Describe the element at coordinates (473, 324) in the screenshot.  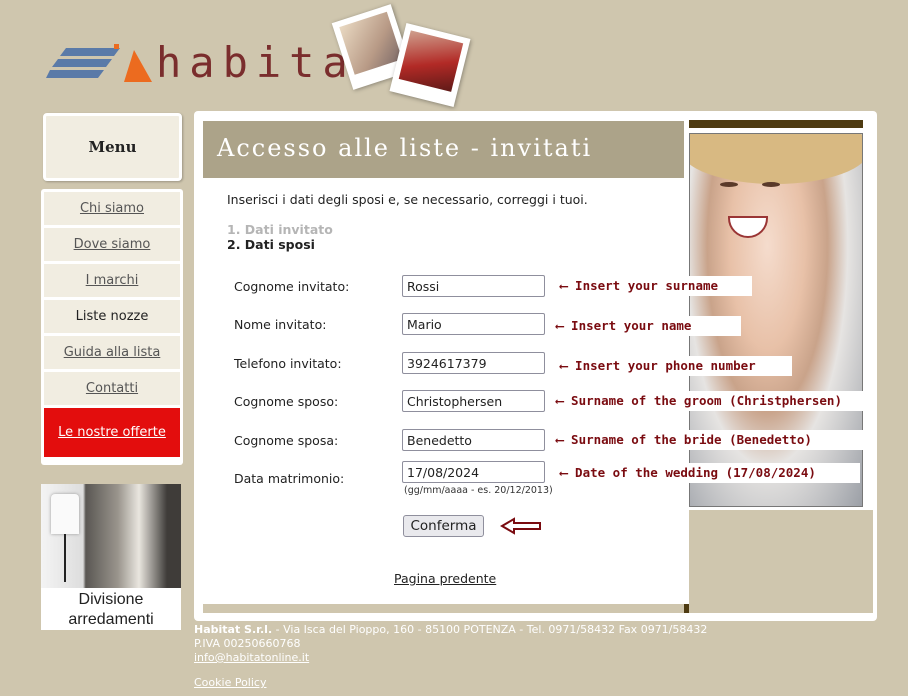
I see `nome-invitato-input` at that location.